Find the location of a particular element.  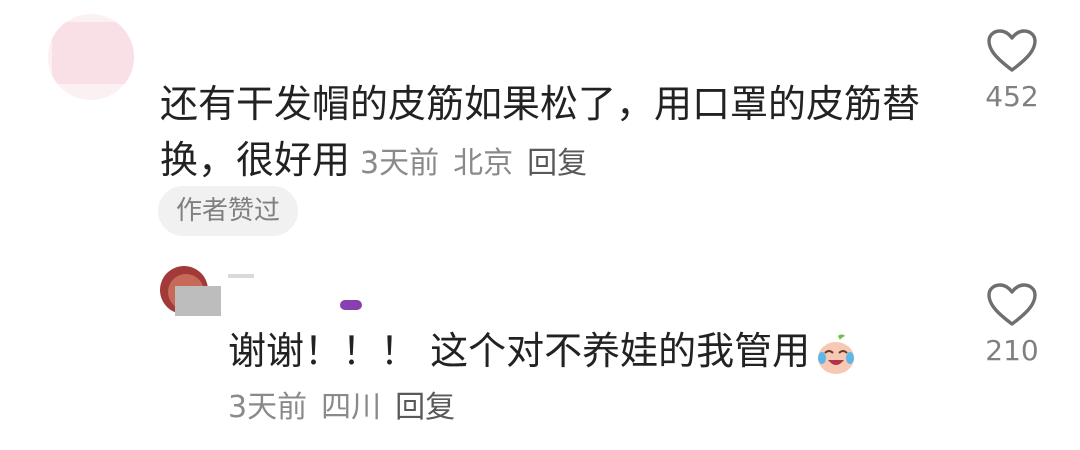

commenter-avatar: ハ ヽ is located at coordinates (91, 57).